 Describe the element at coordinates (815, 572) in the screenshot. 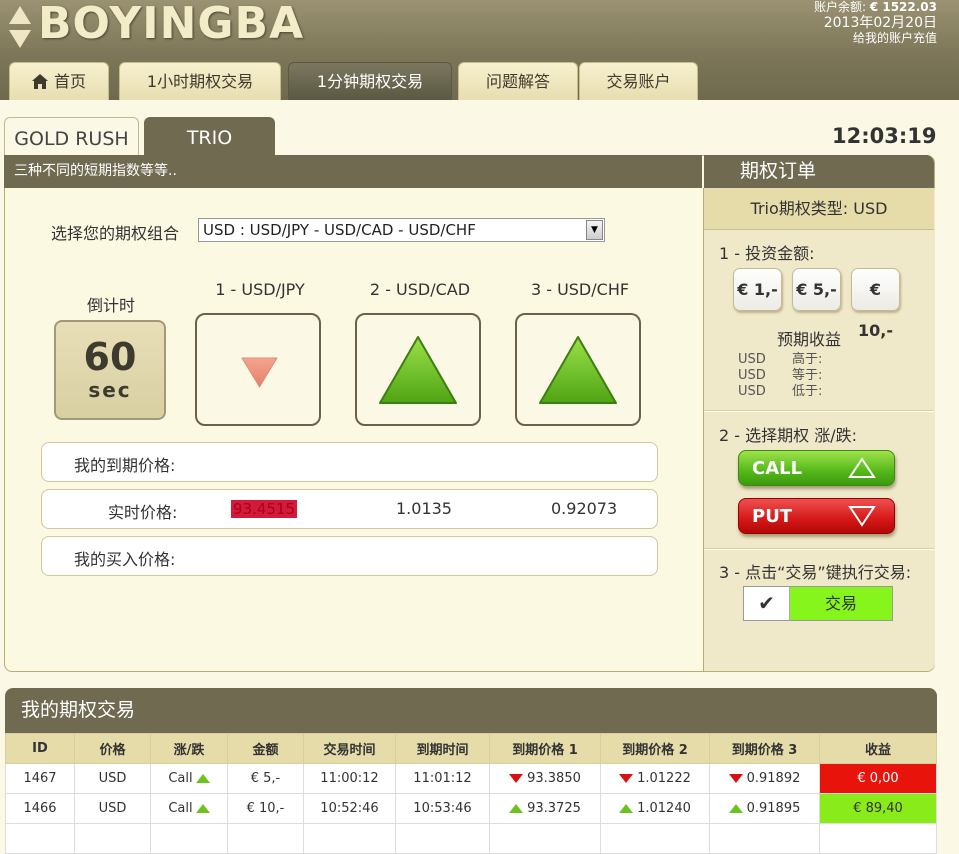

I see `step3-label: 3 - 点击“交易”键执行交易:` at that location.